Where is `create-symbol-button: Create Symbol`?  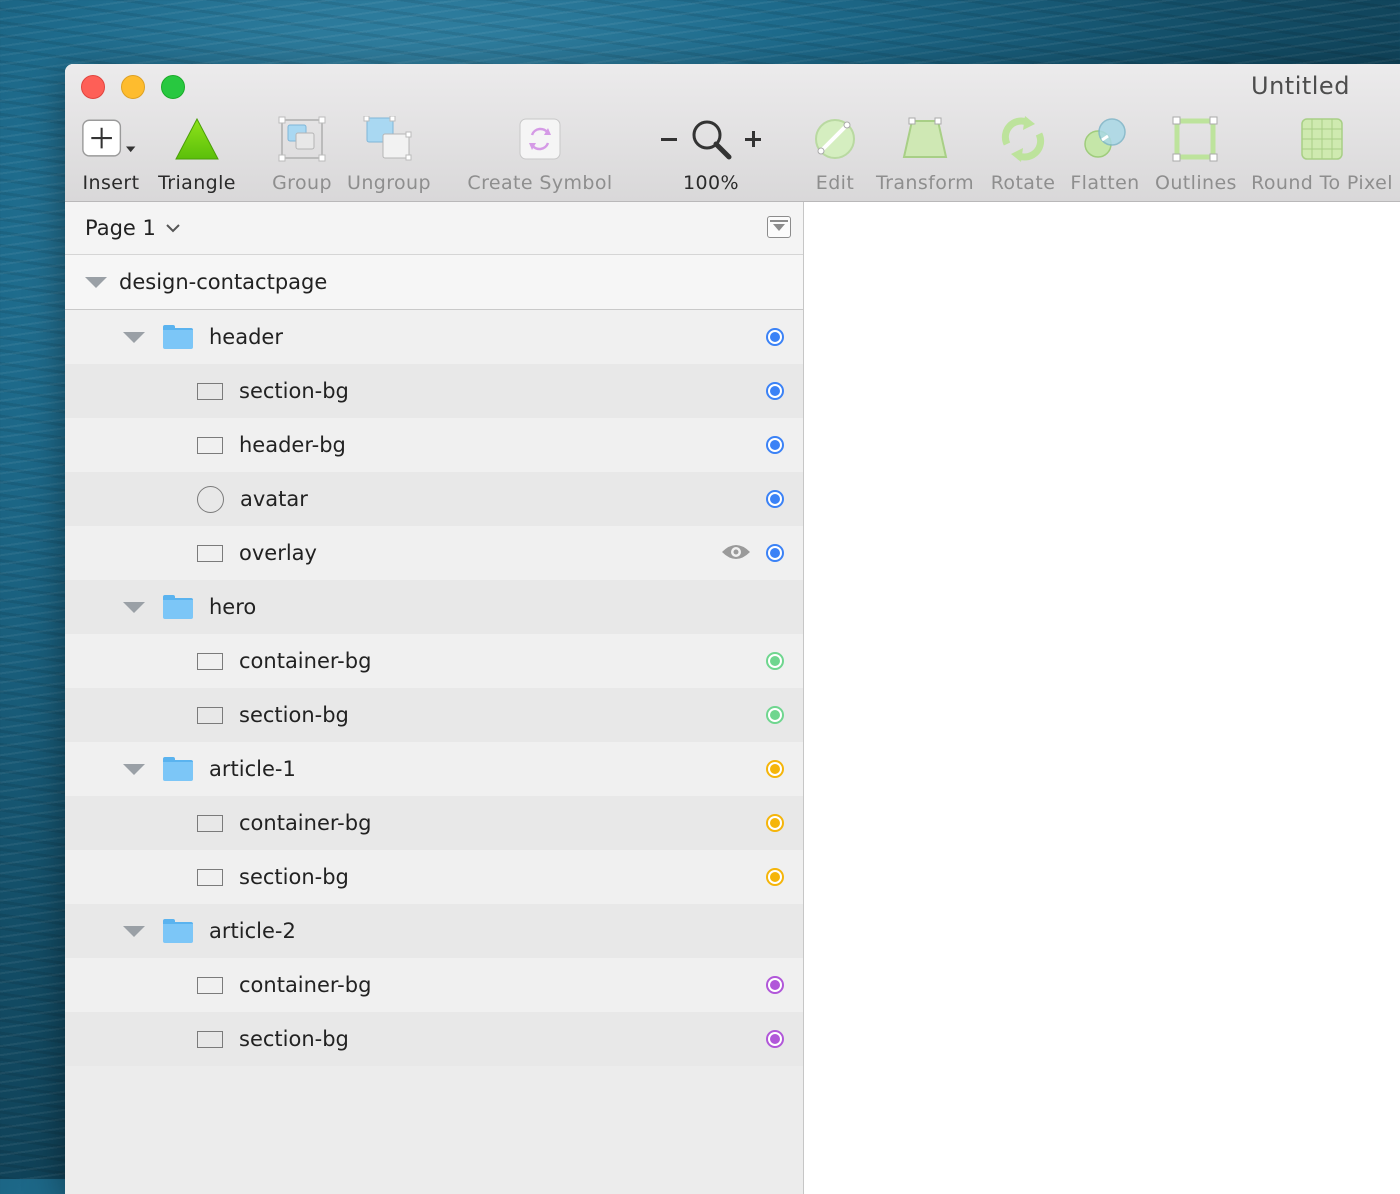 create-symbol-button: Create Symbol is located at coordinates (540, 153).